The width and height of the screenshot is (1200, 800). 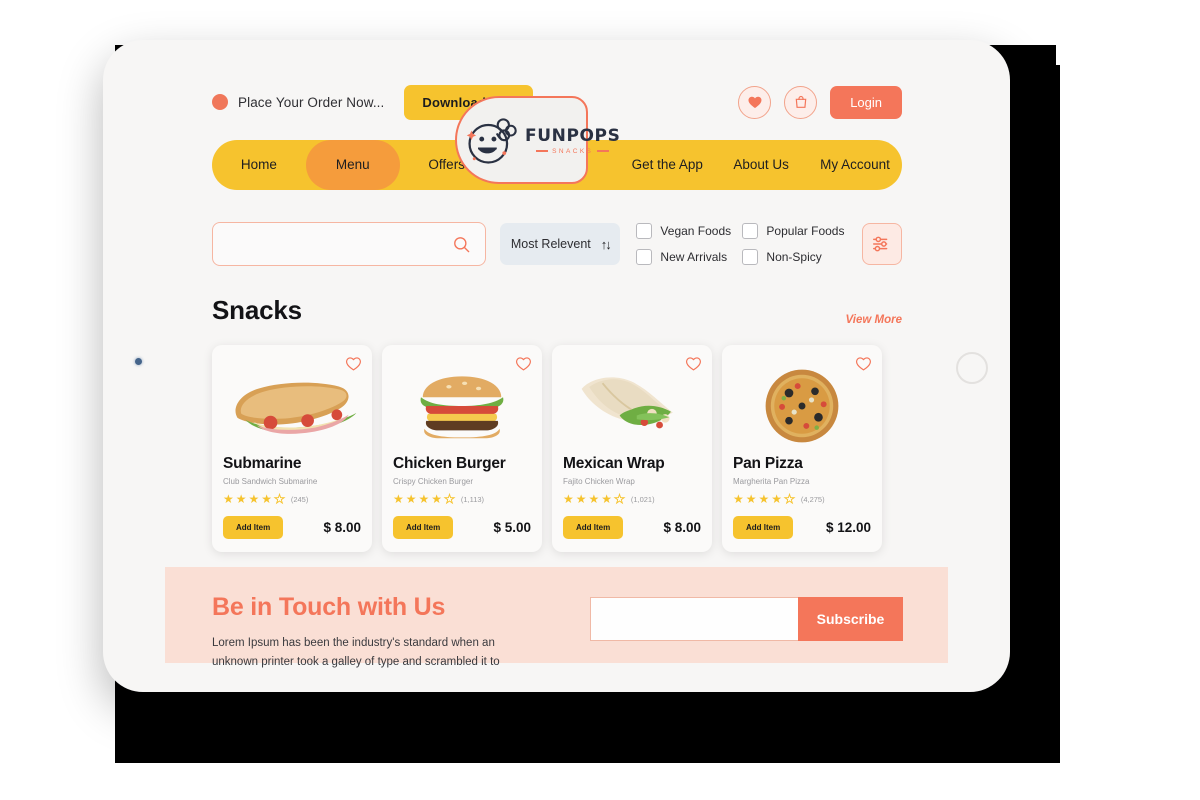 What do you see at coordinates (874, 320) in the screenshot?
I see `view-more-link: View More` at bounding box center [874, 320].